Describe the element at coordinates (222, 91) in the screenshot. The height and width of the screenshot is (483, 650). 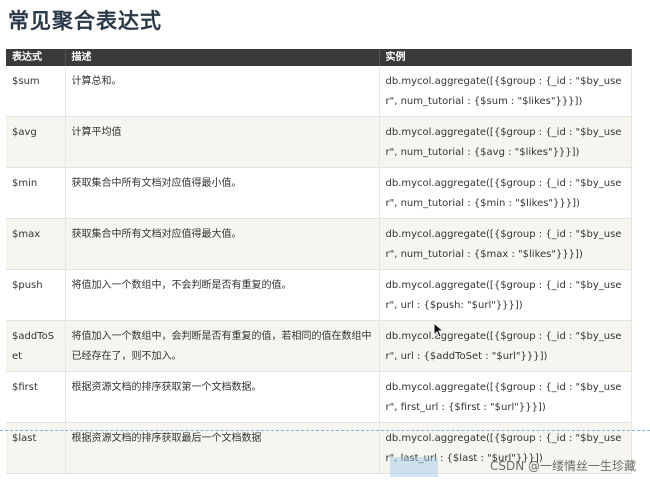
I see `description-cell: 计算总和。` at that location.